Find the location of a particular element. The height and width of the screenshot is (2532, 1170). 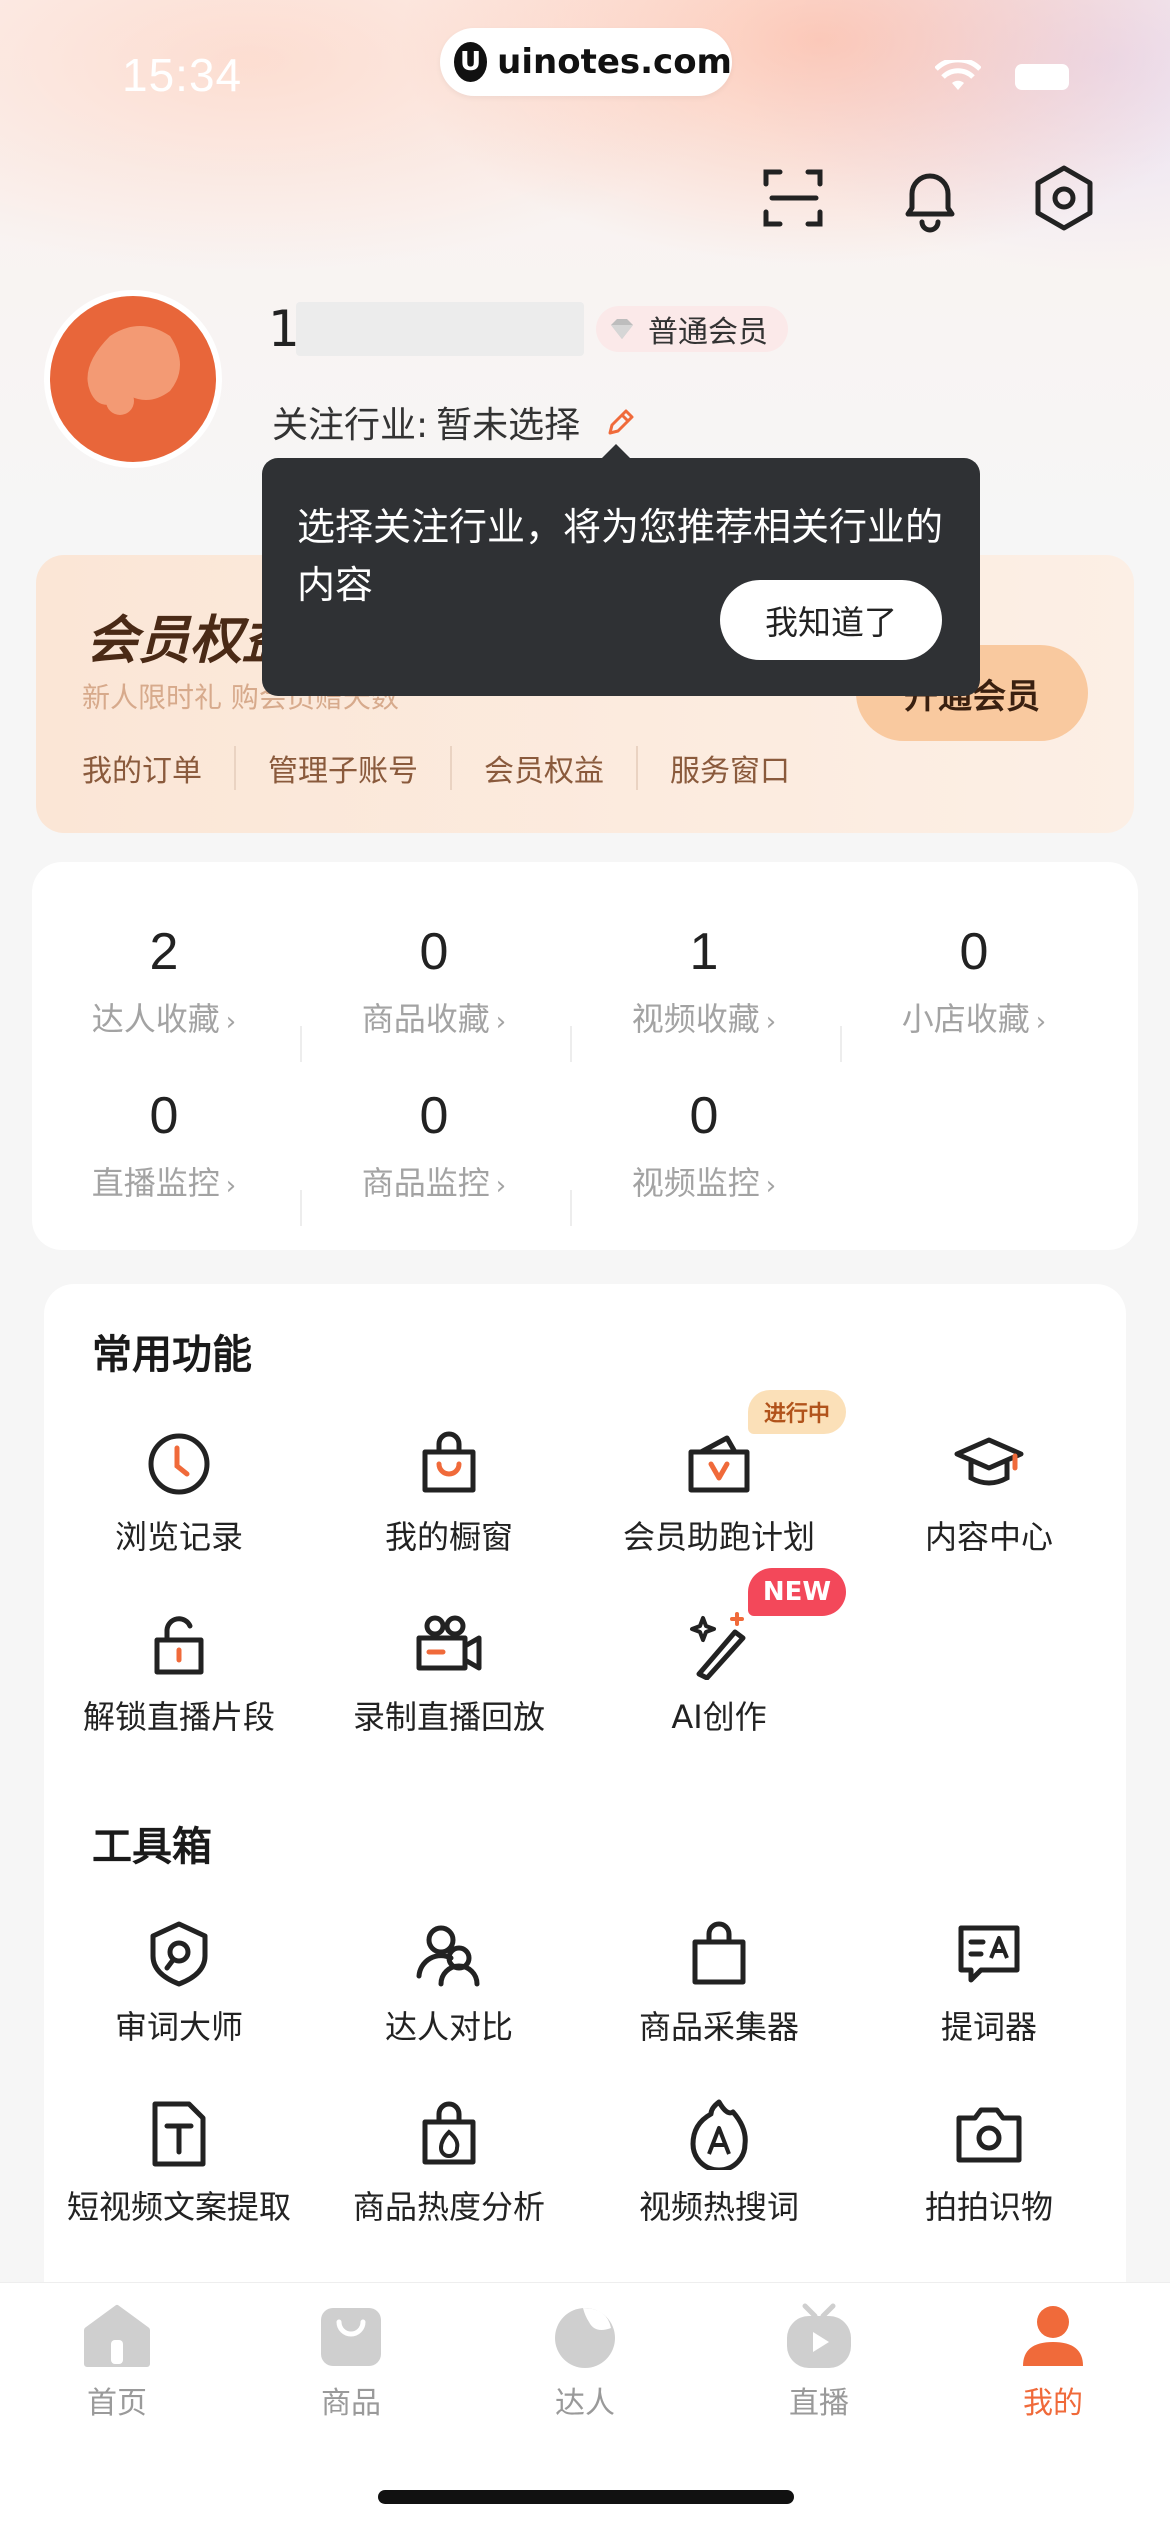

function-label: AI创作 is located at coordinates (719, 1717).